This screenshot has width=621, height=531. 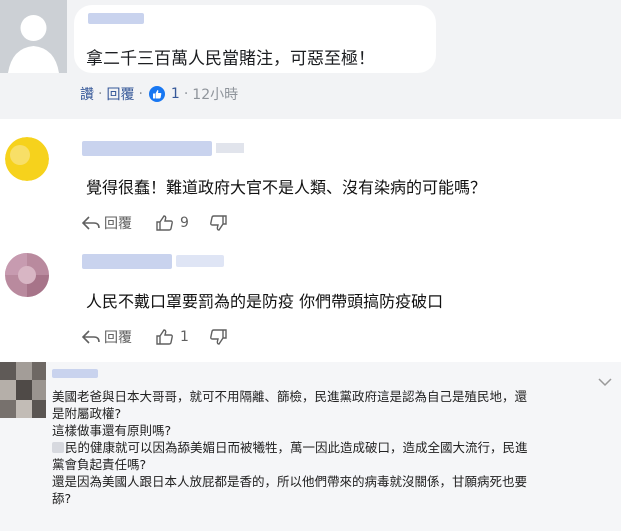 What do you see at coordinates (286, 187) in the screenshot?
I see `comment-text: 覺得很蠢！難道政府大官不是人類、沒有染病的可能嗎？` at bounding box center [286, 187].